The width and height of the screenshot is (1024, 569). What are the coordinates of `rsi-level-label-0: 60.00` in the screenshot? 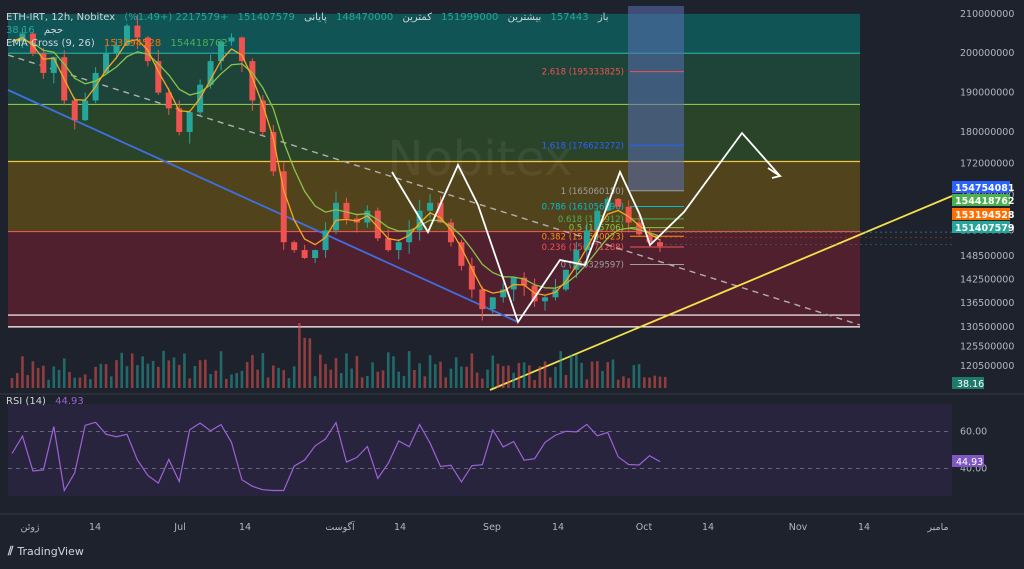 It's located at (973, 432).